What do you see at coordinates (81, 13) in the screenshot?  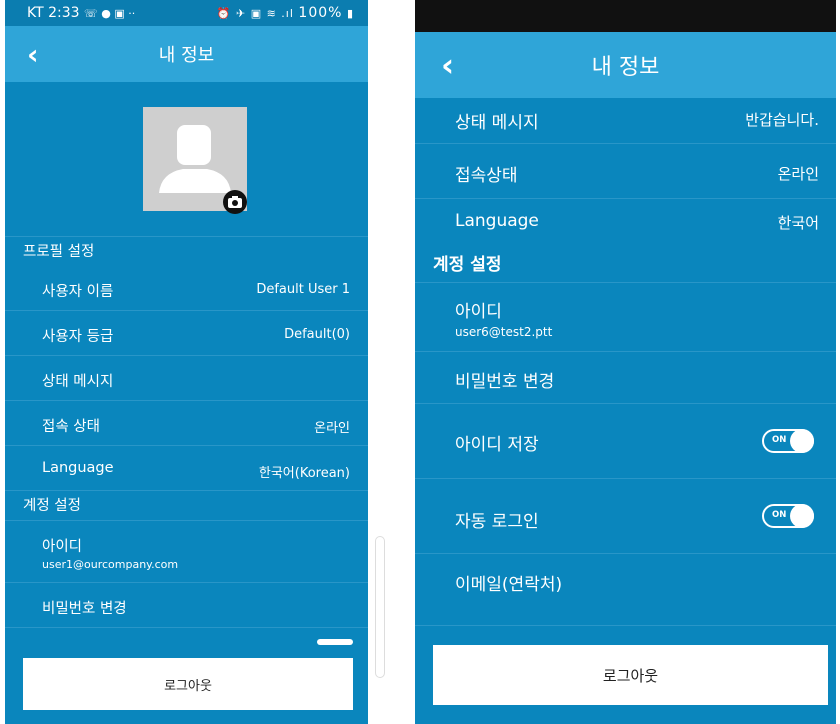 I see `status-time: KT 2:33 ☏ ● ▣ ··` at bounding box center [81, 13].